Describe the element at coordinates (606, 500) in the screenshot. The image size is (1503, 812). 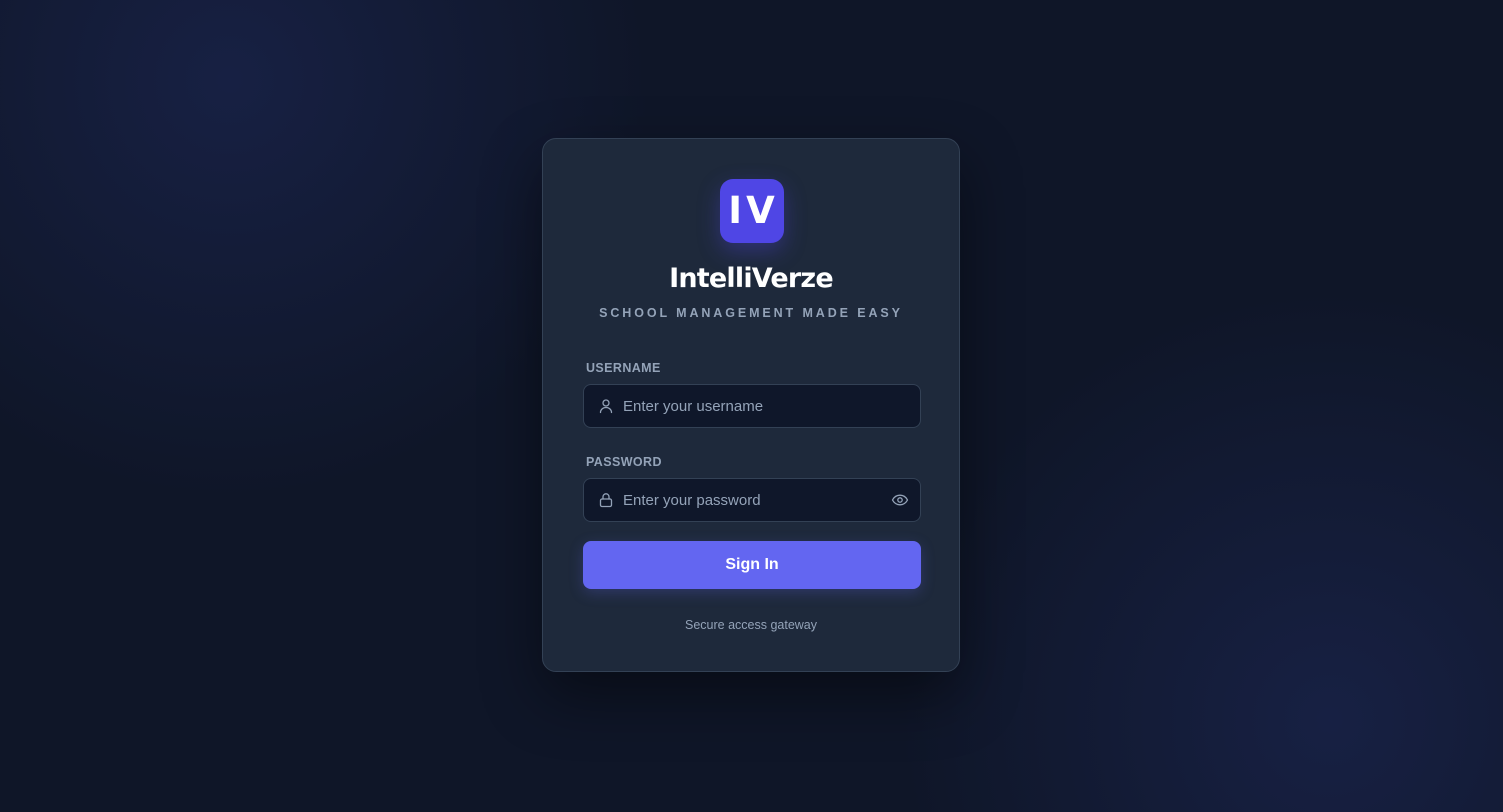
I see `lock-icon` at that location.